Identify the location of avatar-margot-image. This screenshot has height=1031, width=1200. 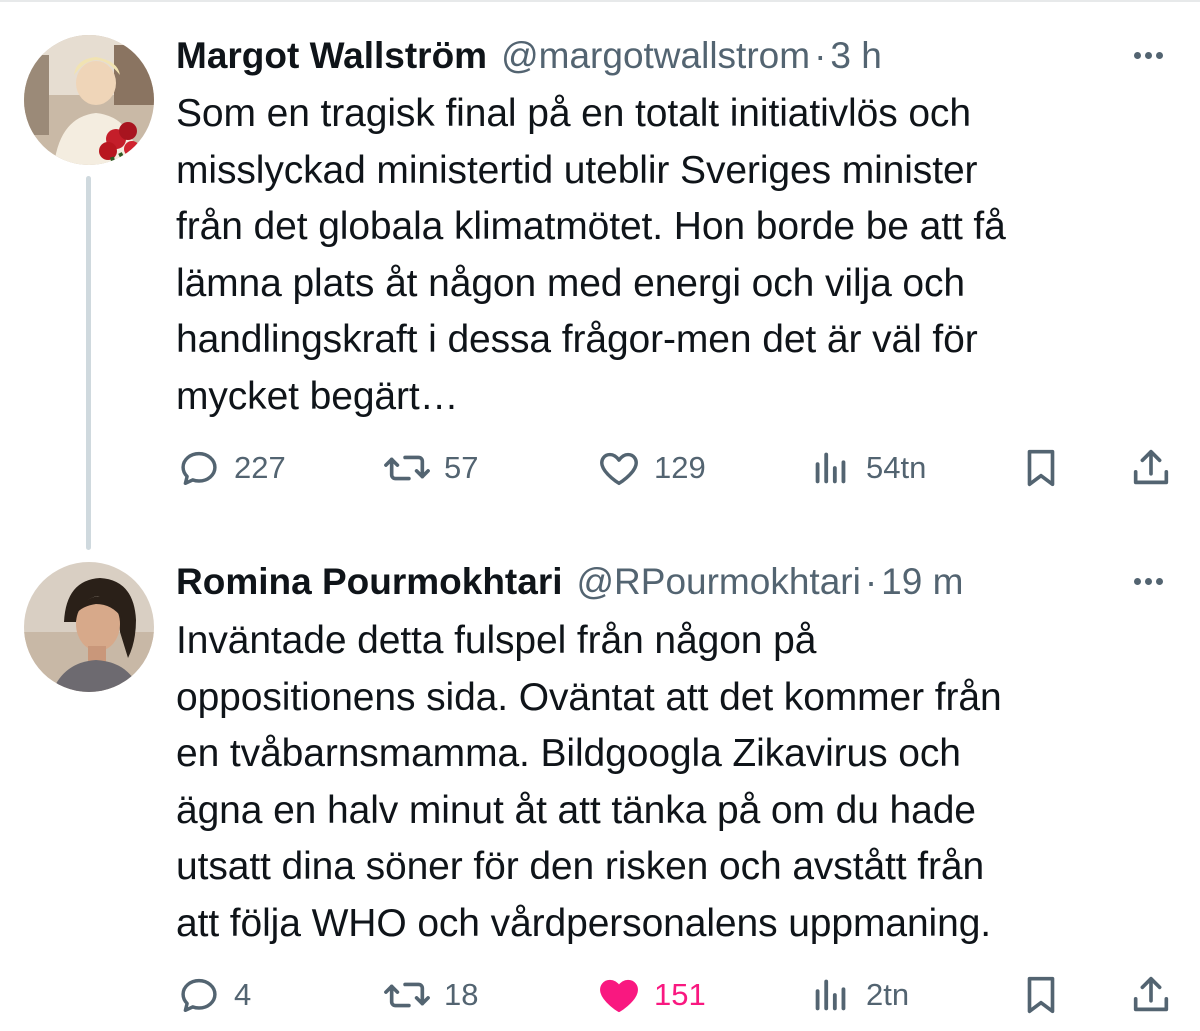
(89, 100).